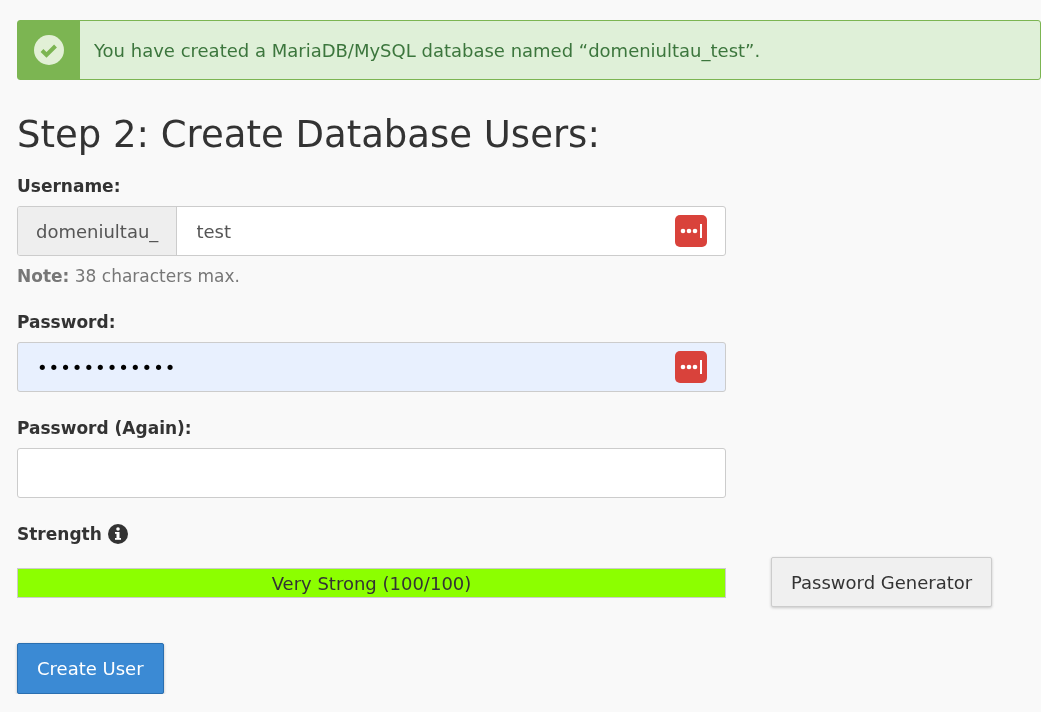 The height and width of the screenshot is (712, 1041). I want to click on alert-message: You have created a MariaDB/MySQL database named “domeniultau_test”., so click(427, 51).